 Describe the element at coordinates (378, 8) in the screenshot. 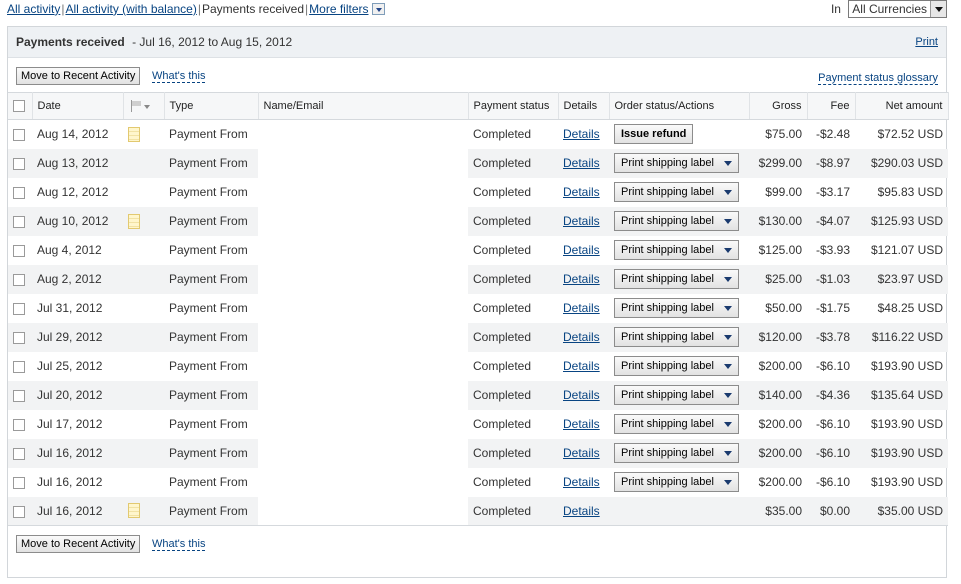

I see `more-filters-dropdown-icon` at that location.